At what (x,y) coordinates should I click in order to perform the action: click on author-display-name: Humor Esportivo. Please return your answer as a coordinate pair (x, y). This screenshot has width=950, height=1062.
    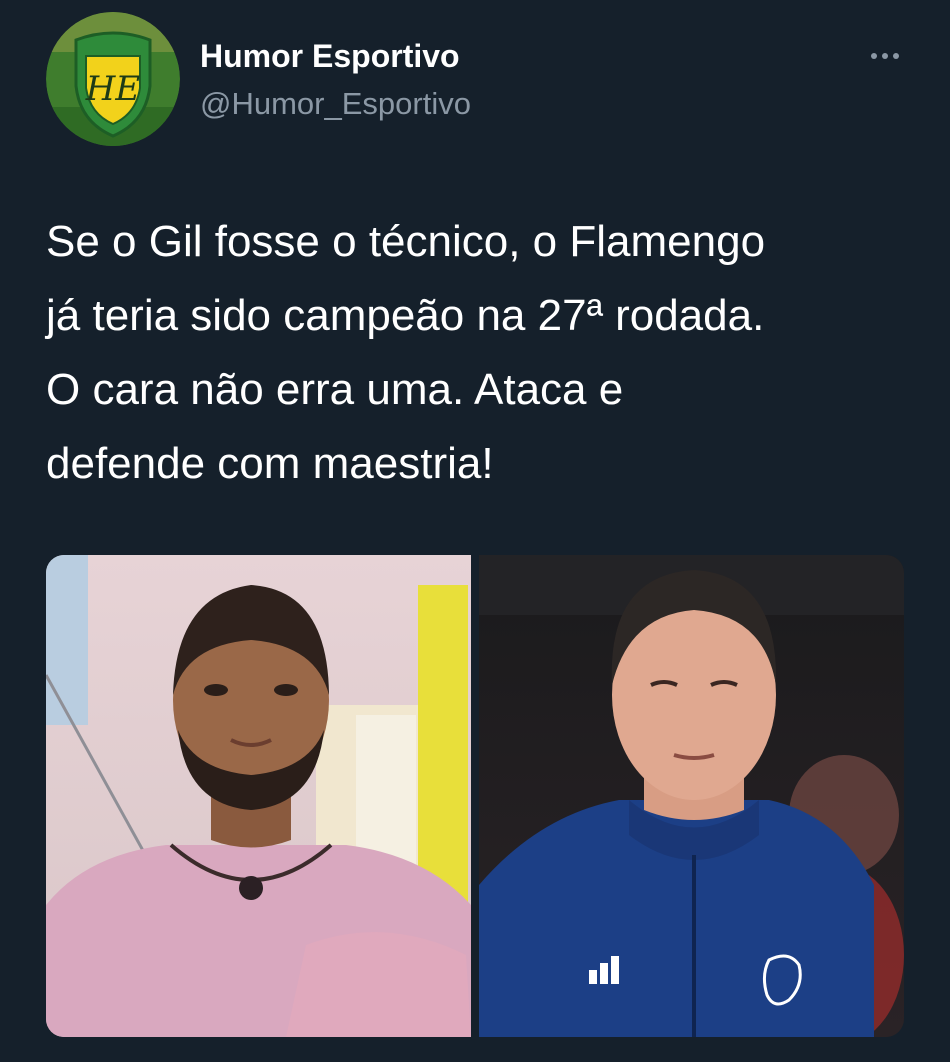
    Looking at the image, I should click on (335, 56).